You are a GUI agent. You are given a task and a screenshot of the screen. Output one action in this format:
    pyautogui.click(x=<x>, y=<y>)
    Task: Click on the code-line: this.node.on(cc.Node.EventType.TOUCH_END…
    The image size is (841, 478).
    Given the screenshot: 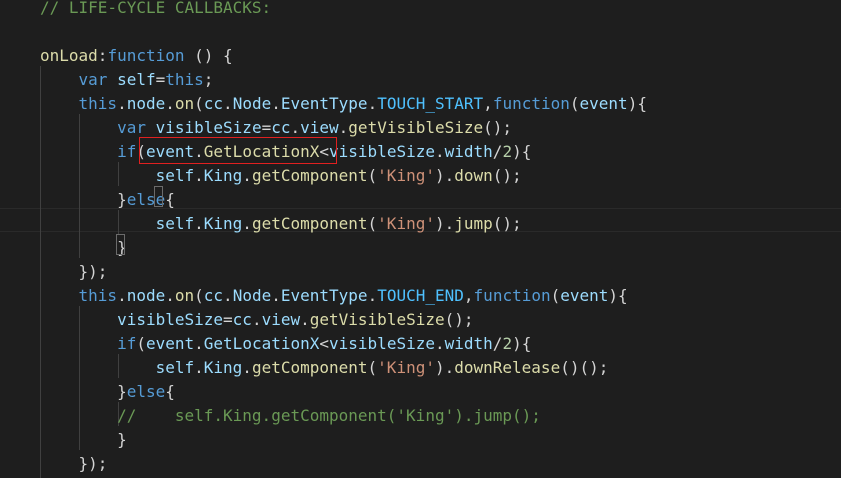 What is the action you would take?
    pyautogui.click(x=334, y=296)
    